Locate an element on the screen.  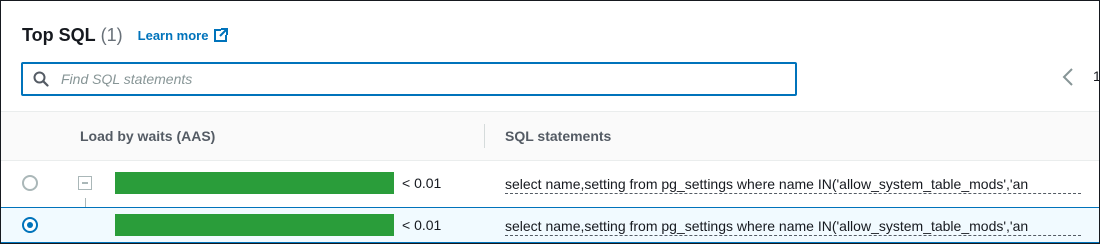
row-radio is located at coordinates (30, 183).